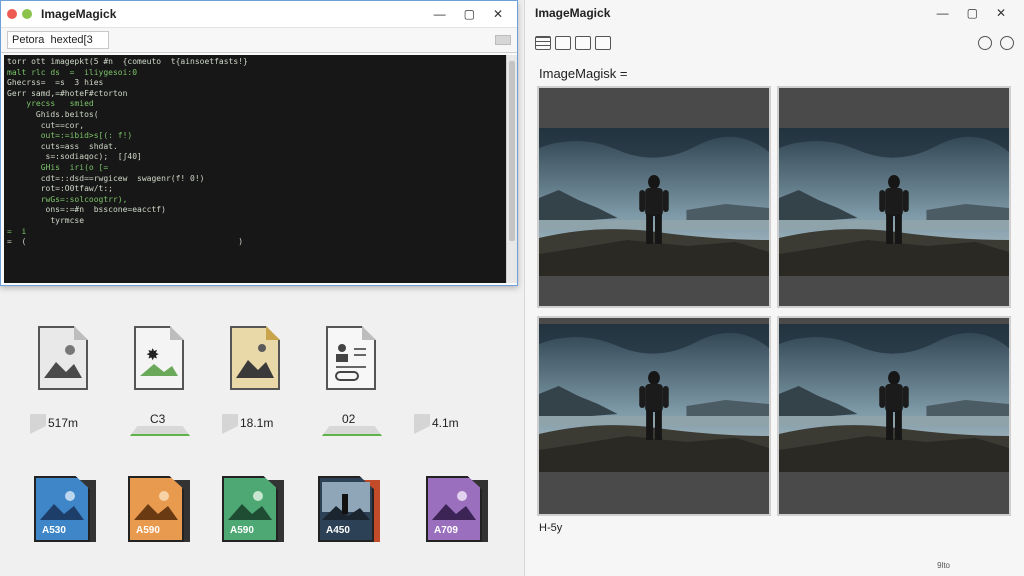  I want to click on terminal-line: cut==cor,, so click(46, 125).